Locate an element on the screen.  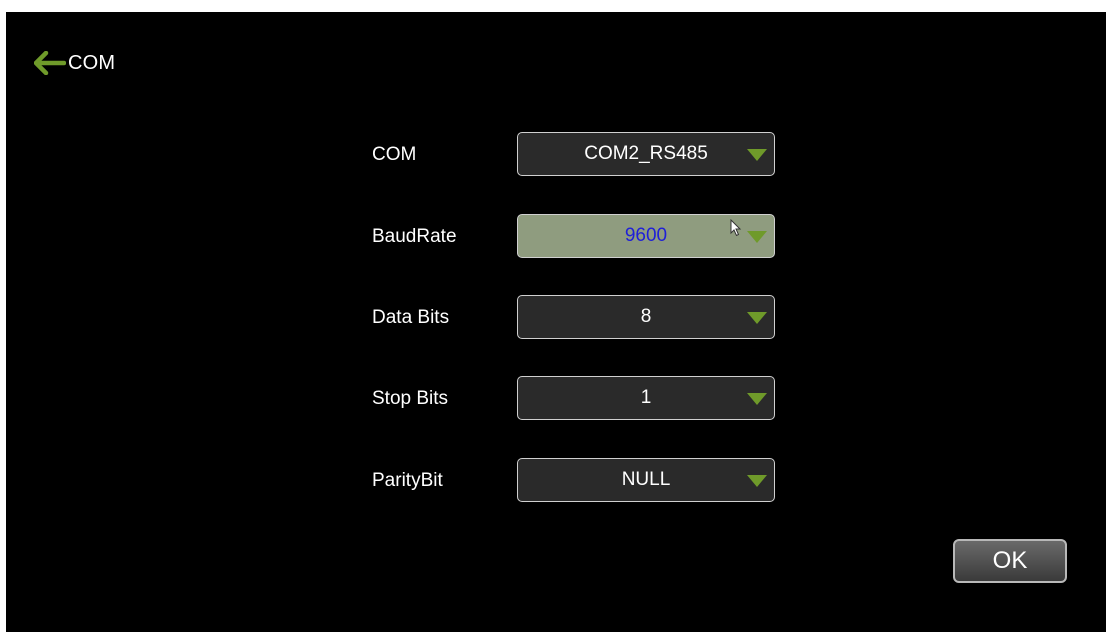
back-button: COM is located at coordinates (74, 63).